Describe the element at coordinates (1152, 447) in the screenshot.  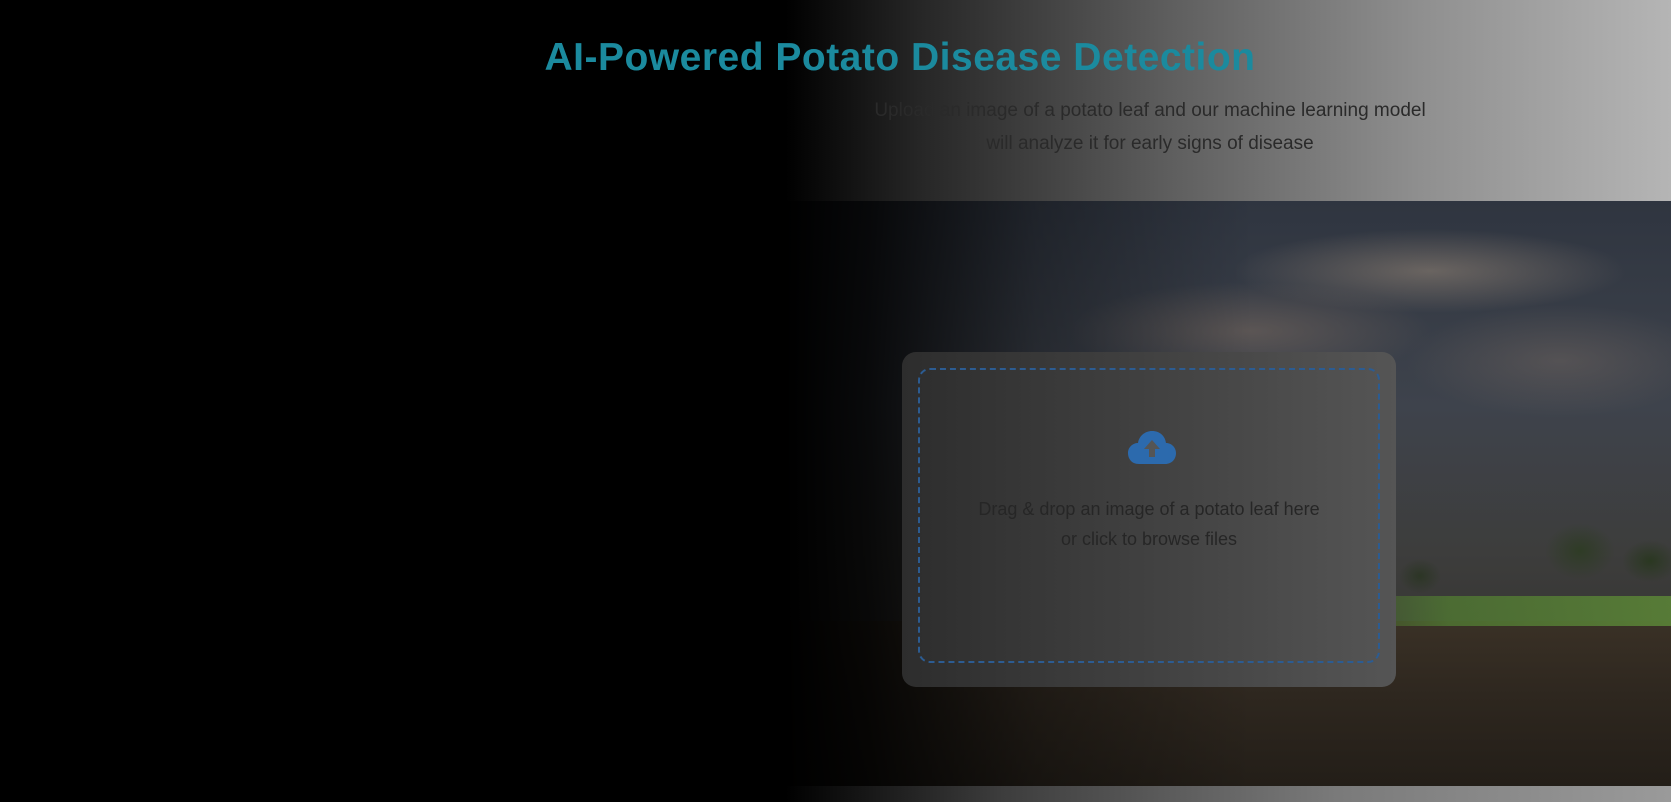
I see `cloud-upload-icon` at that location.